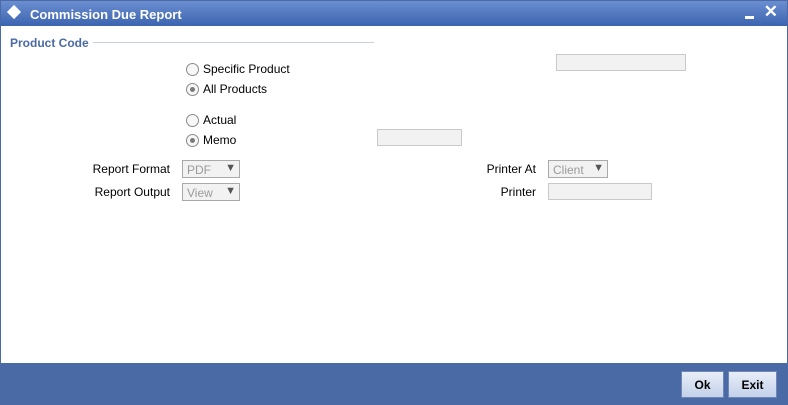 The image size is (788, 405). Describe the element at coordinates (568, 170) in the screenshot. I see `printer-at-value: Client` at that location.